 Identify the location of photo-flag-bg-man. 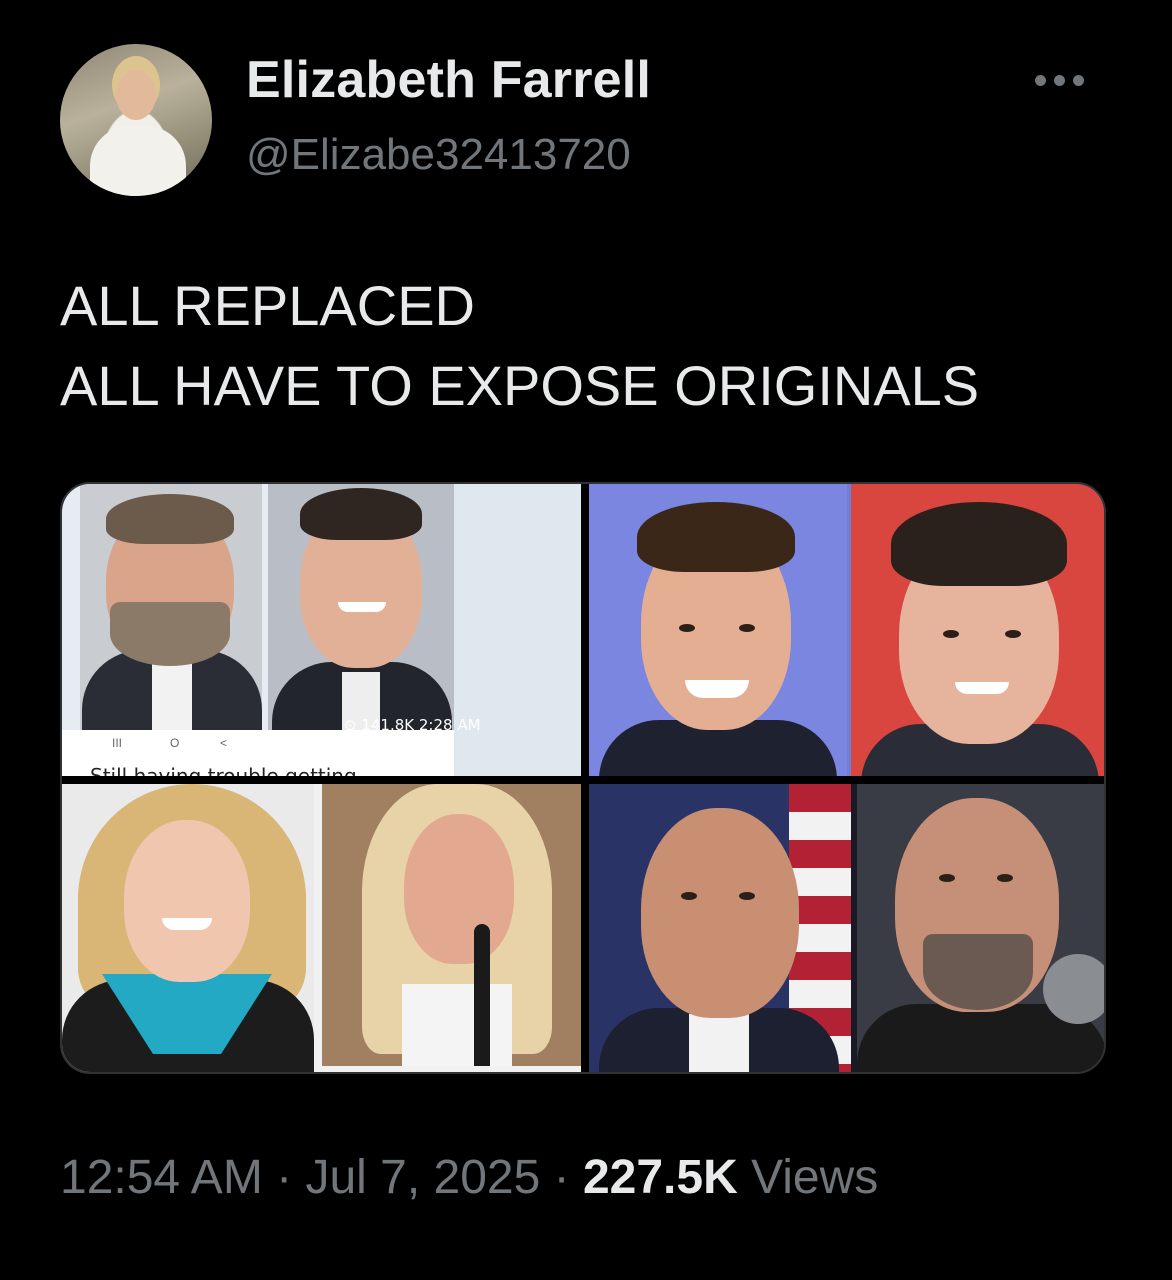
(720, 928).